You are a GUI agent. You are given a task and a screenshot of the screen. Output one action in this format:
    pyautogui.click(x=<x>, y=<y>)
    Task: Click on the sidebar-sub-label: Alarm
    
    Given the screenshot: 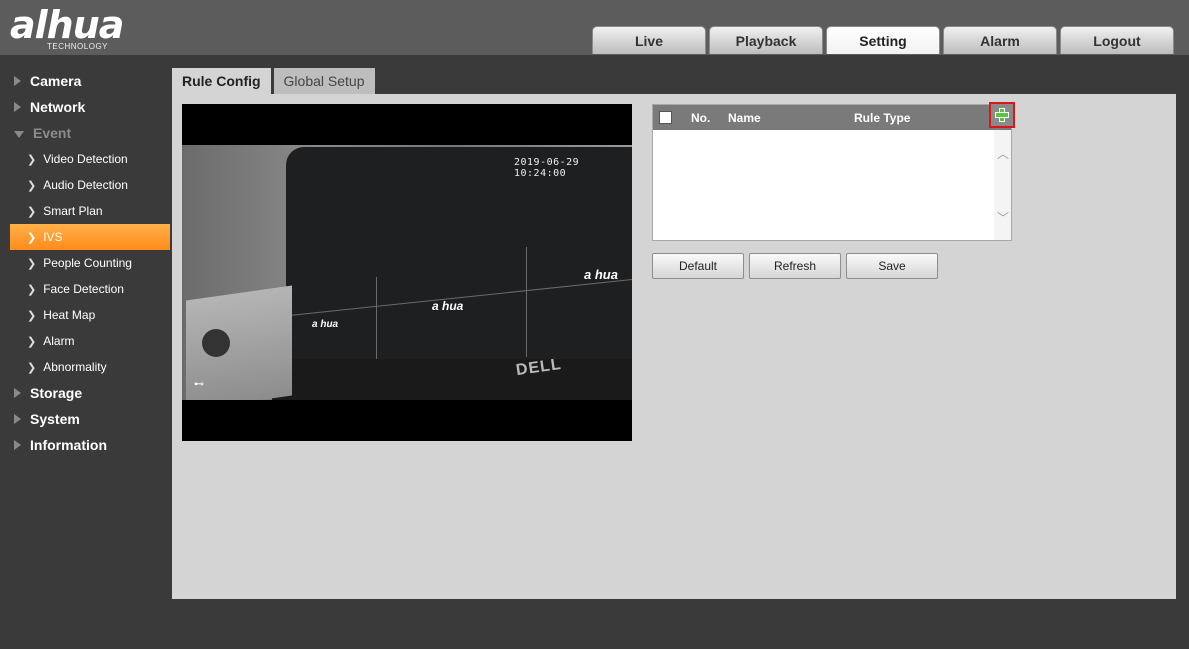 What is the action you would take?
    pyautogui.click(x=59, y=341)
    